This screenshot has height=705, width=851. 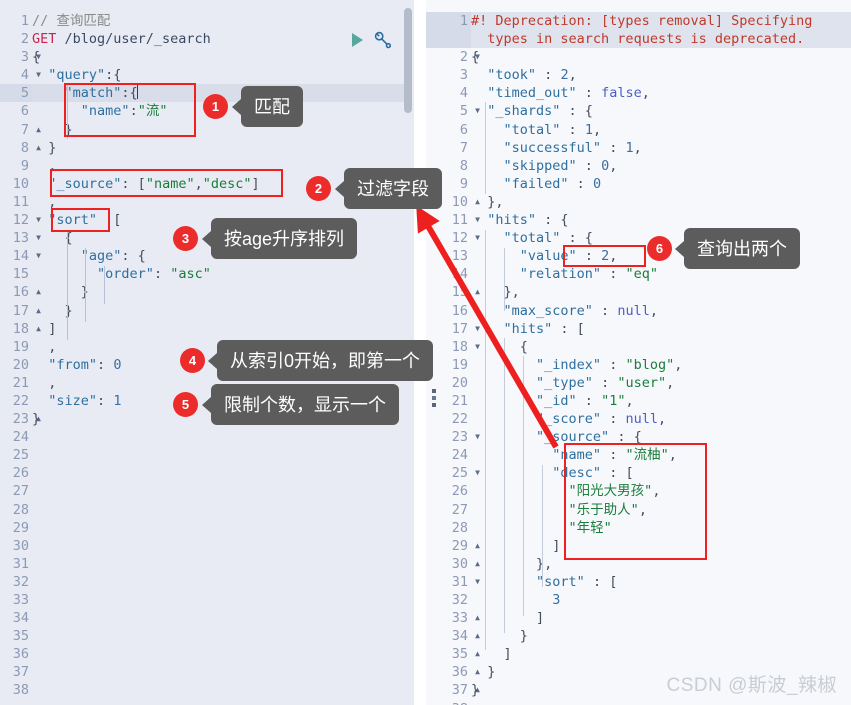 What do you see at coordinates (661, 419) in the screenshot?
I see `code-line: "_score" : null,` at bounding box center [661, 419].